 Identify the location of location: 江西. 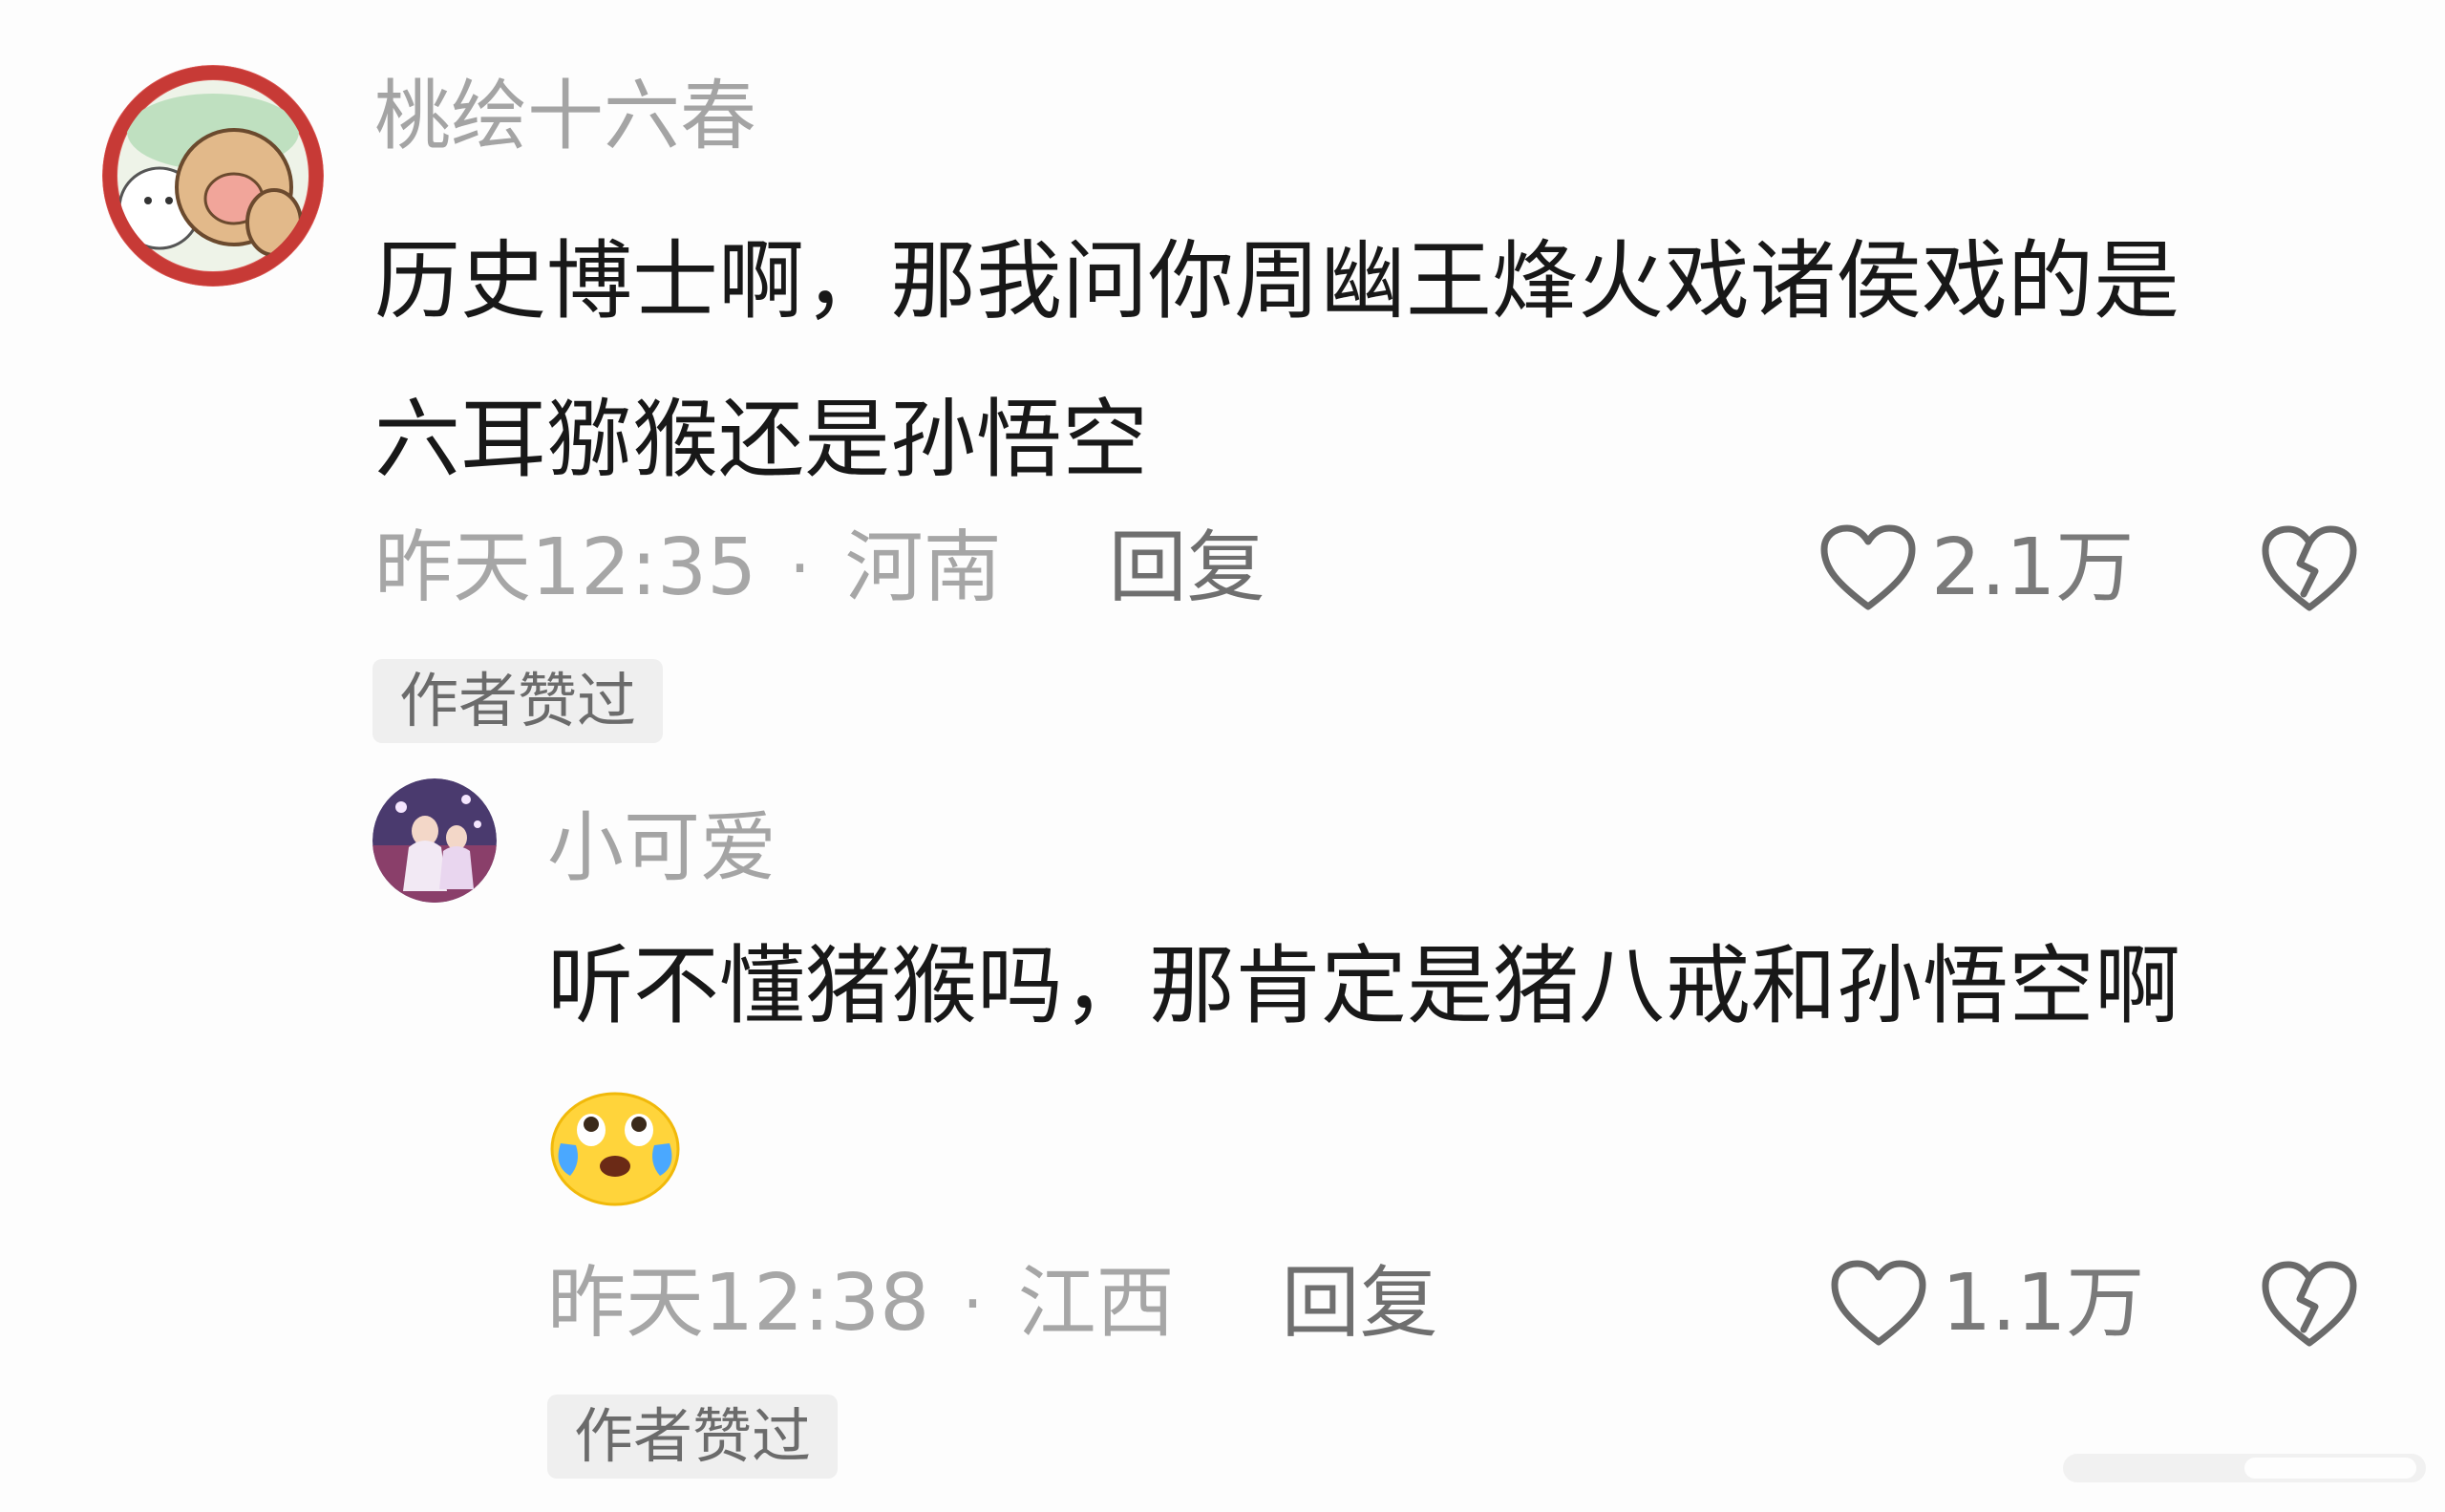
(1096, 1303).